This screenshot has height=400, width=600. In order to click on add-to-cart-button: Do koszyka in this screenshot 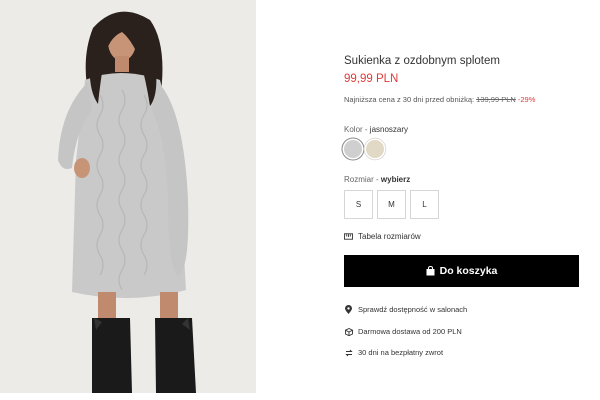, I will do `click(461, 271)`.